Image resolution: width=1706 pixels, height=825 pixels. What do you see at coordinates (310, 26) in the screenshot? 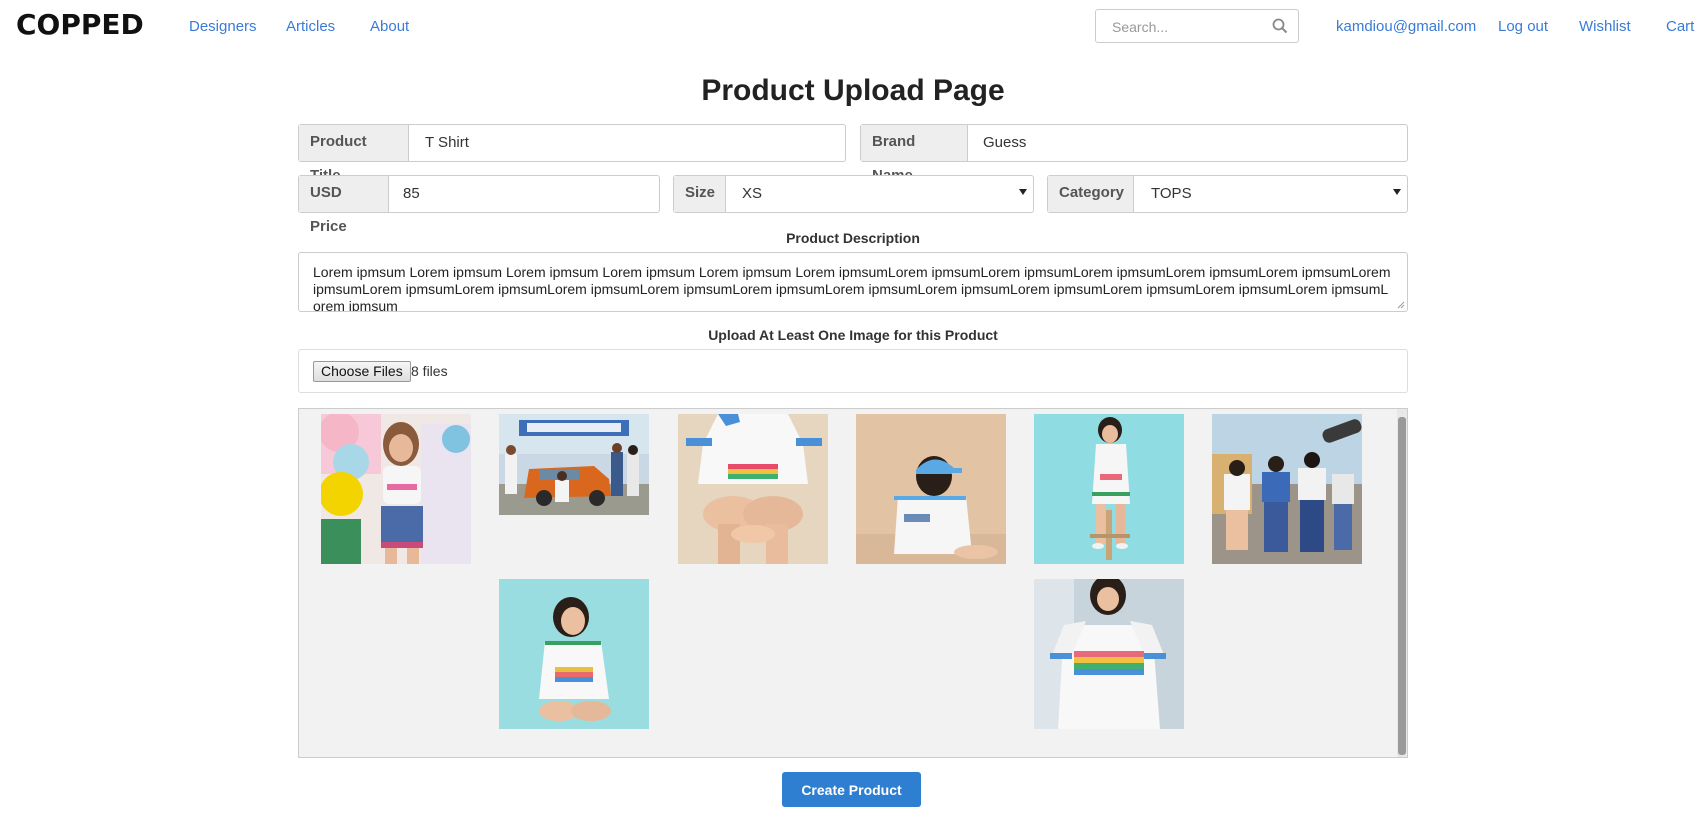
I see `nav-link-articles: Articles` at bounding box center [310, 26].